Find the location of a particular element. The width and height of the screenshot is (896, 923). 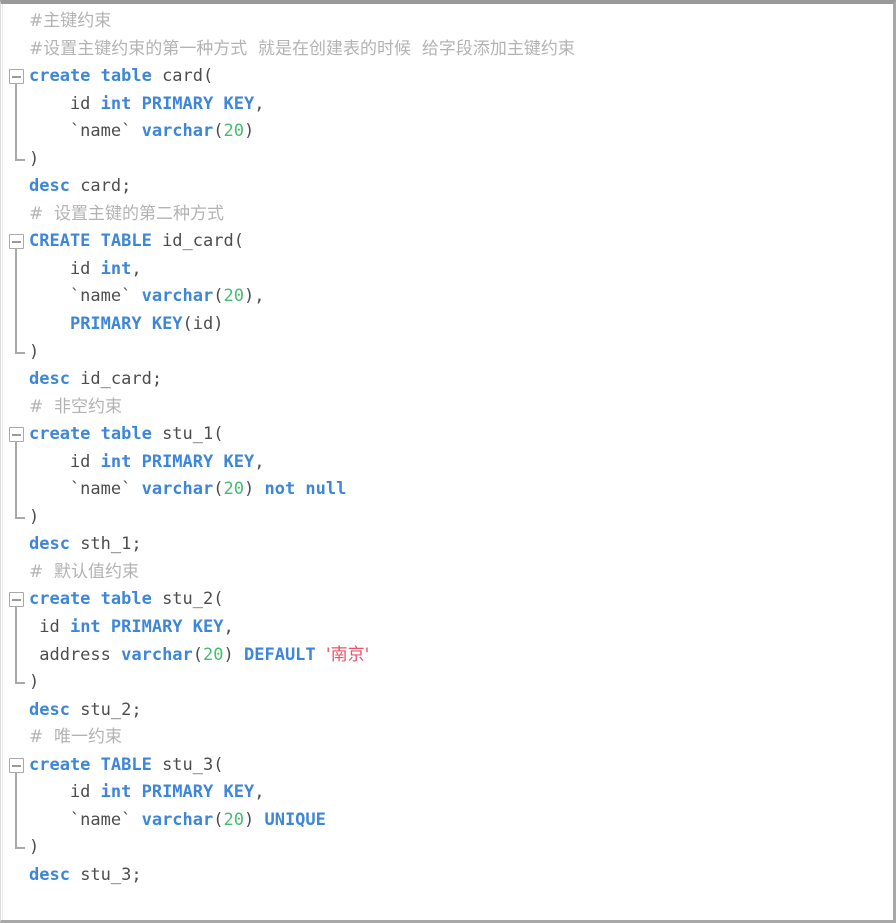

code-line: `name` varchar(20) not null is located at coordinates (447, 490).